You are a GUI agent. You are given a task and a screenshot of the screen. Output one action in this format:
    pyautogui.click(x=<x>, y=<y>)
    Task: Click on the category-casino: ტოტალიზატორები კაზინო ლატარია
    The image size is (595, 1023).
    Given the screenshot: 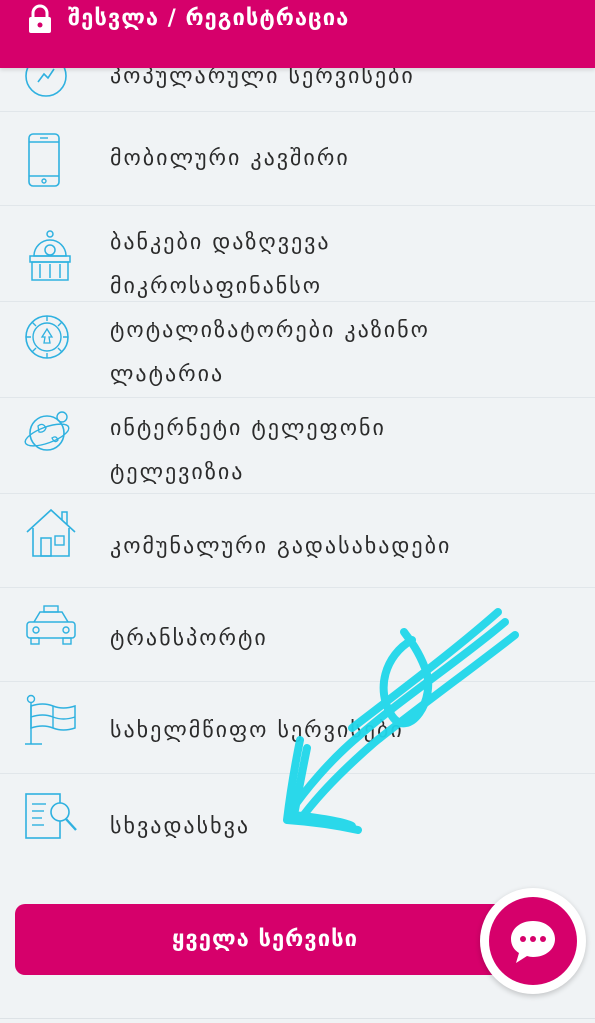 What is the action you would take?
    pyautogui.click(x=297, y=350)
    